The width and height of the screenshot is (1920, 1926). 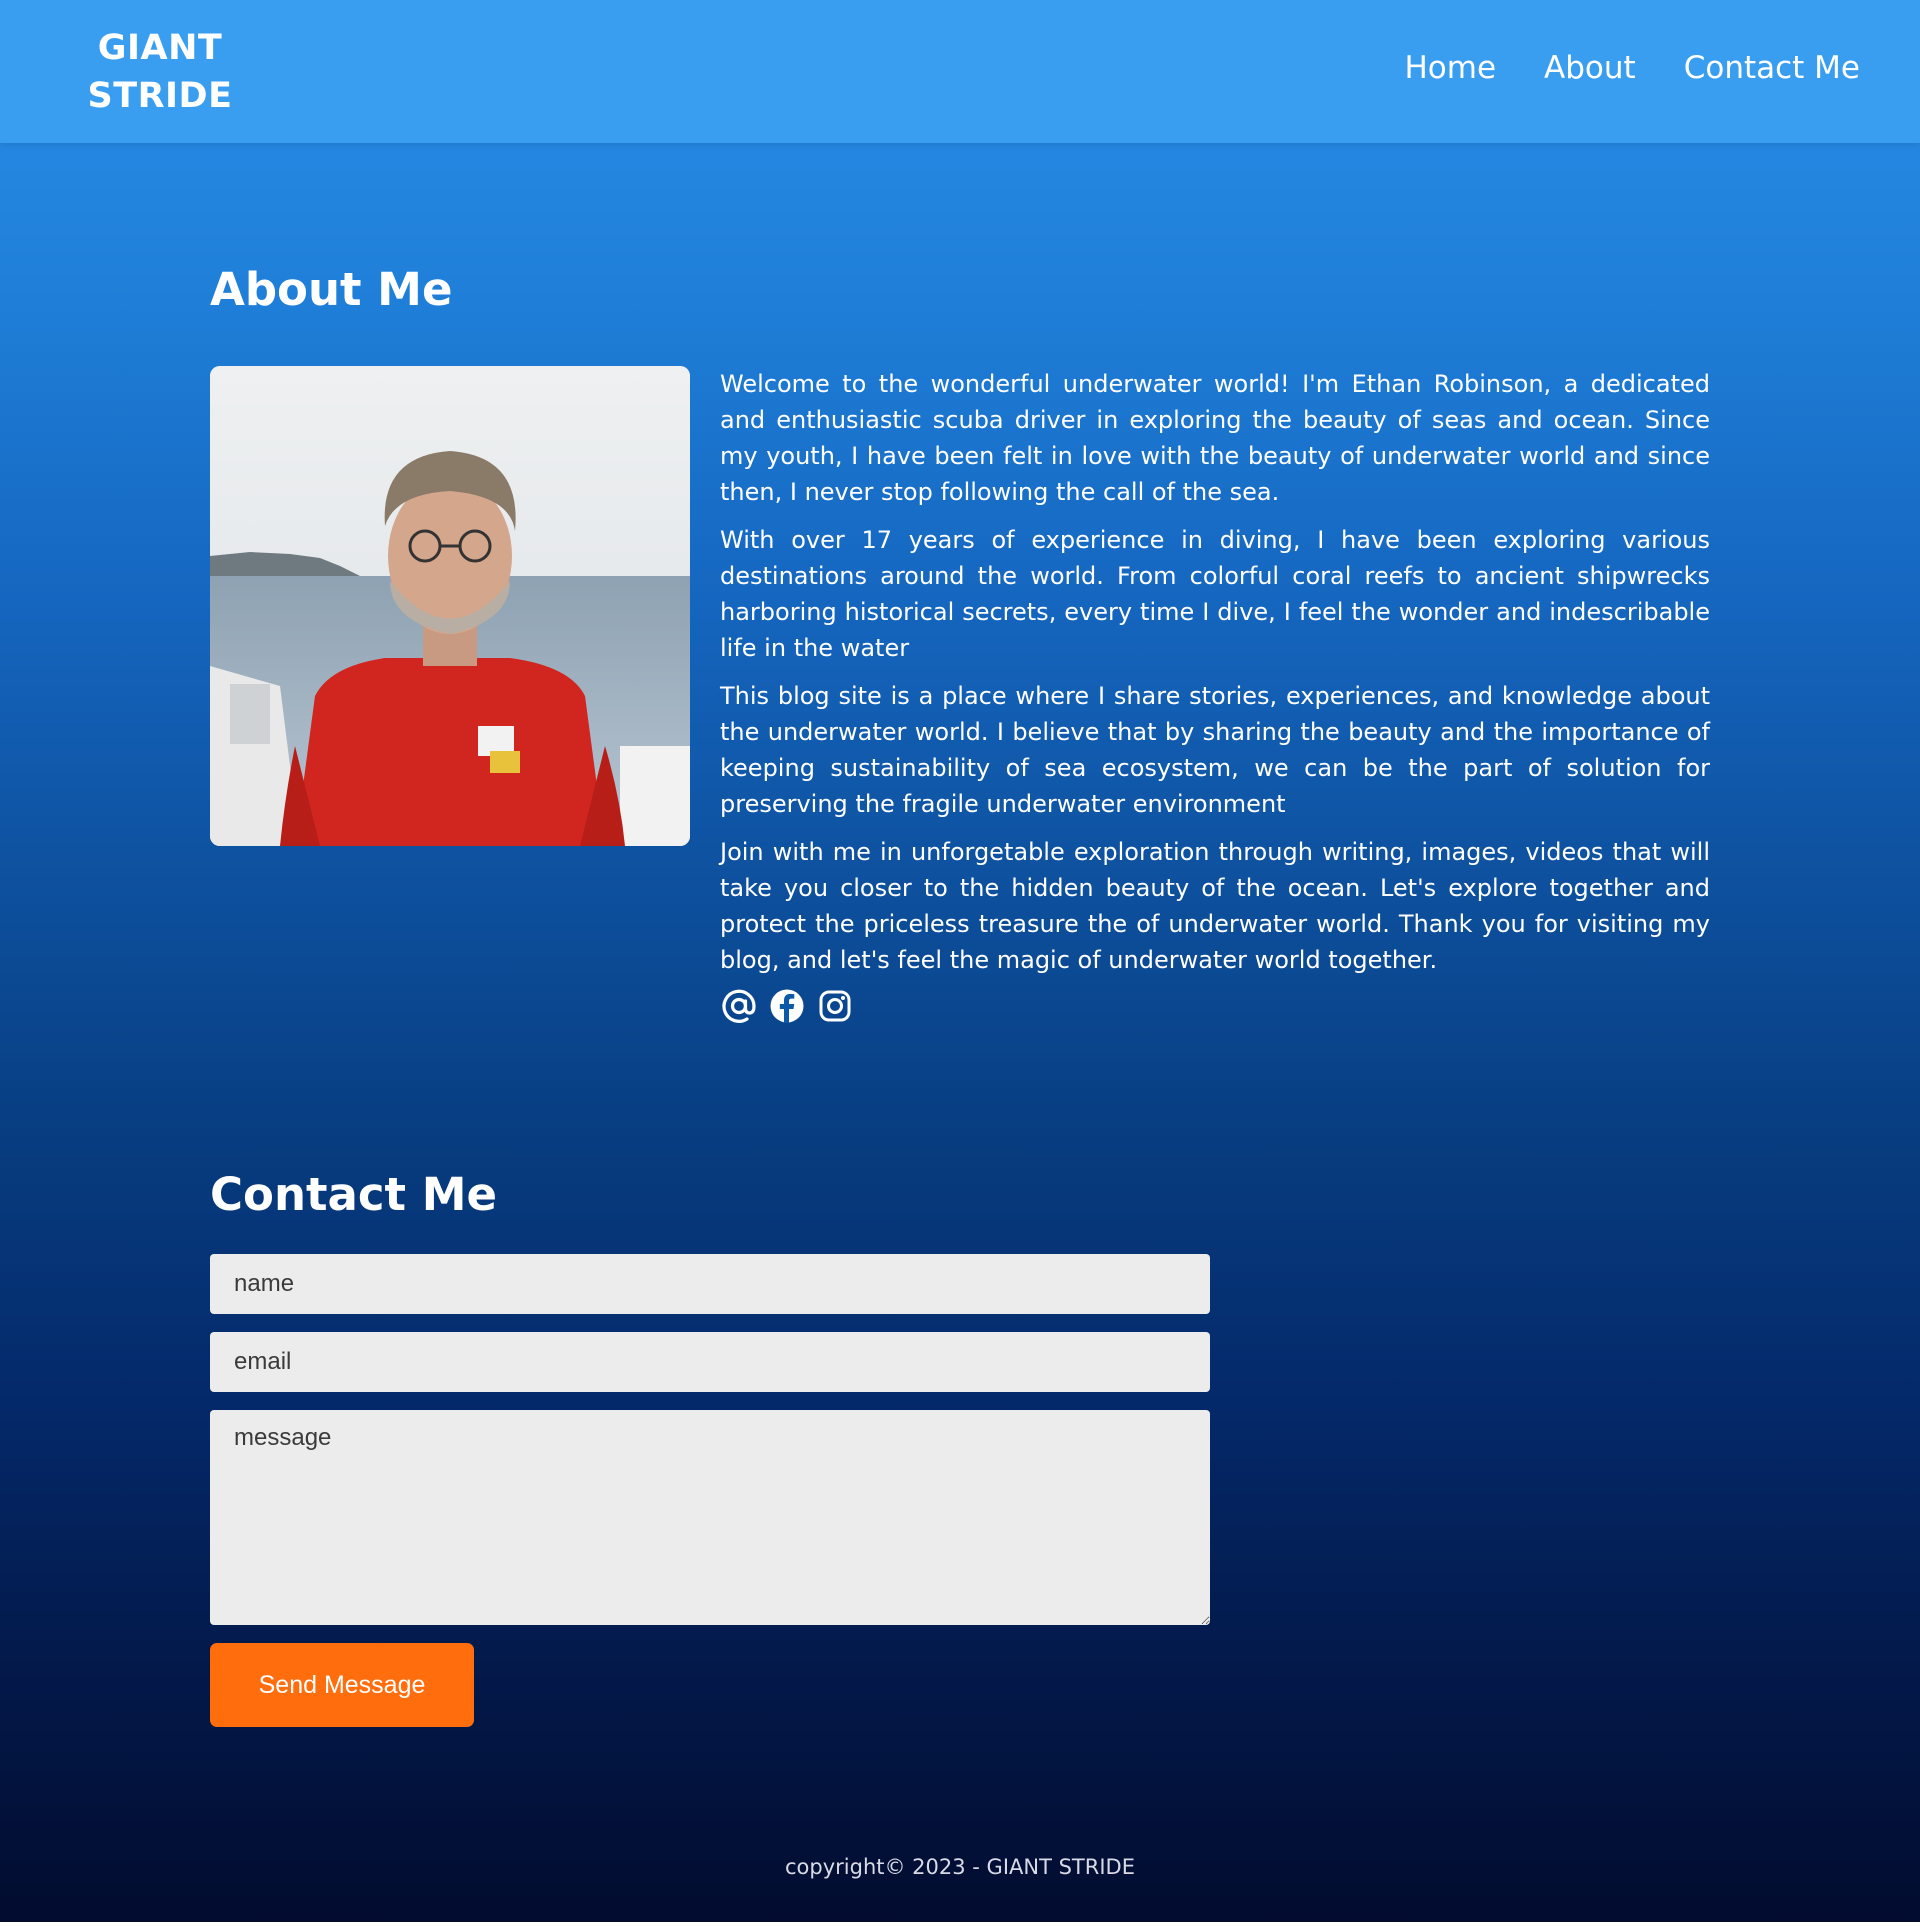 I want to click on facebook-icon, so click(x=787, y=1006).